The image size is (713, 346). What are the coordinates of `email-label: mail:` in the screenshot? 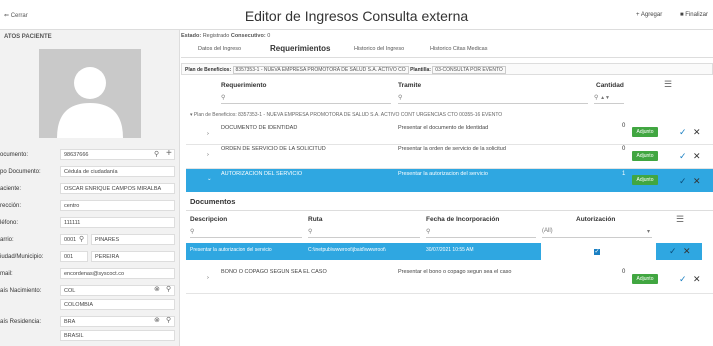 It's located at (6, 274).